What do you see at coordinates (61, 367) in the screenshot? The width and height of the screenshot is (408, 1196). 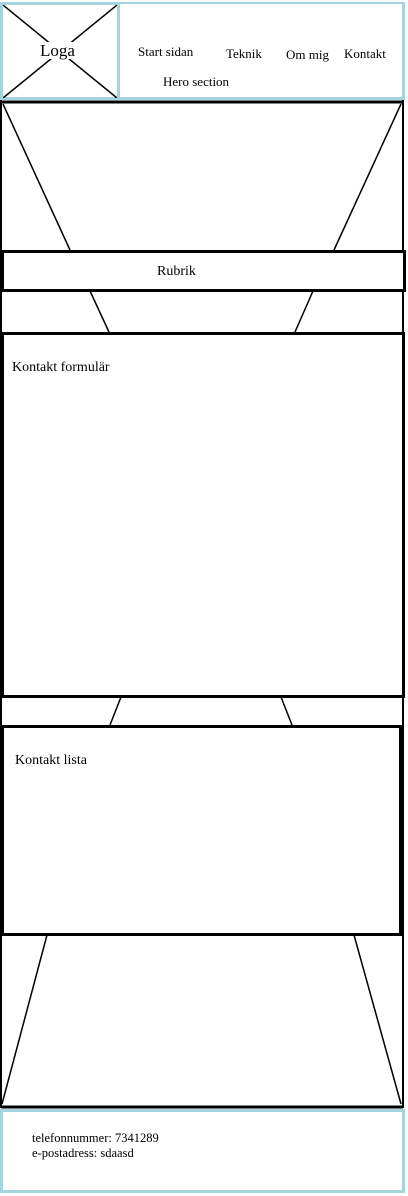 I see `contact-form-label: Kontakt formulär` at bounding box center [61, 367].